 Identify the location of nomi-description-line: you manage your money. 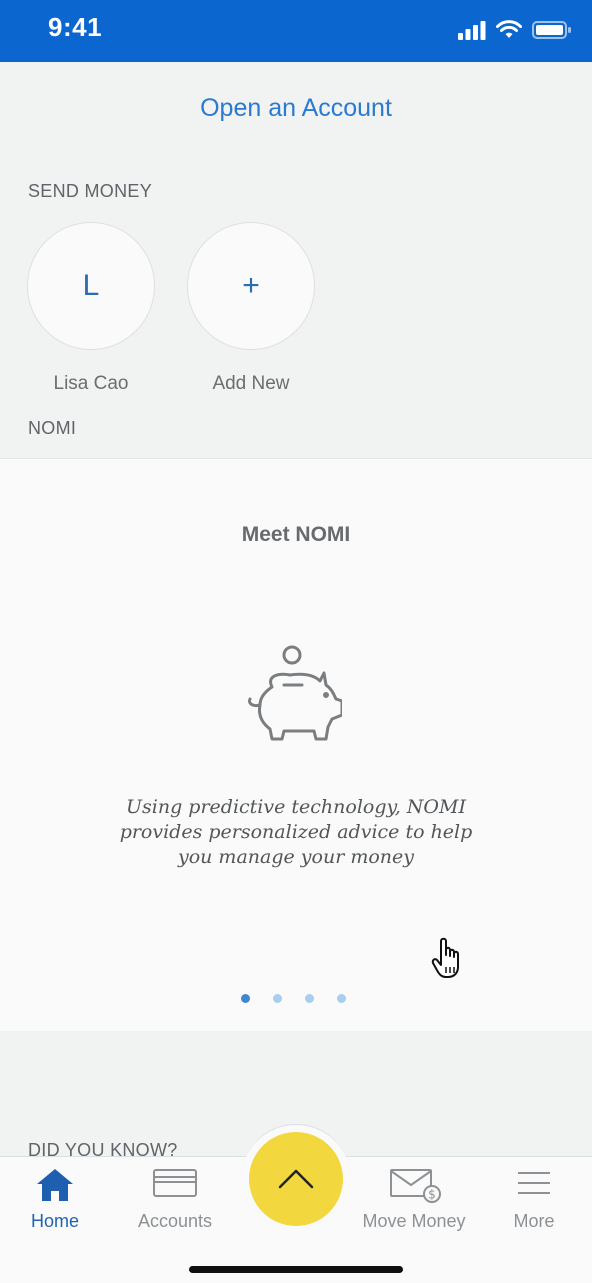
(295, 857).